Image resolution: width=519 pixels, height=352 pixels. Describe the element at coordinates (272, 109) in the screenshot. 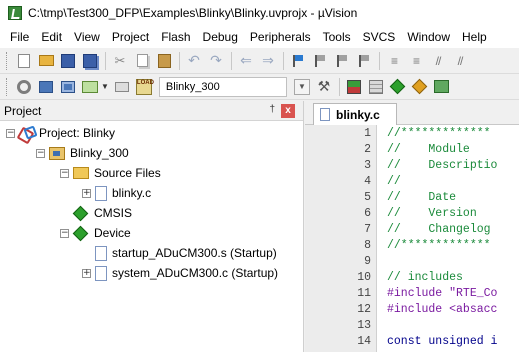

I see `pin-icon: †` at that location.